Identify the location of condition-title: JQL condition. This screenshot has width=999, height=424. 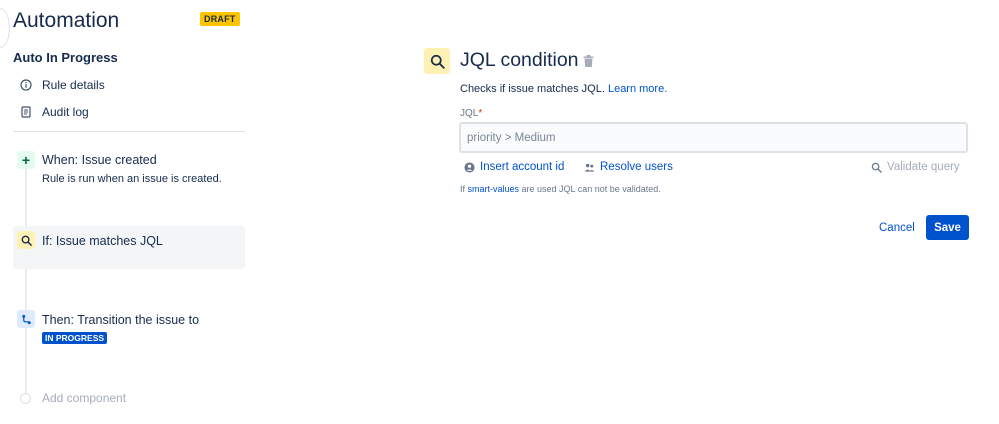
(519, 60).